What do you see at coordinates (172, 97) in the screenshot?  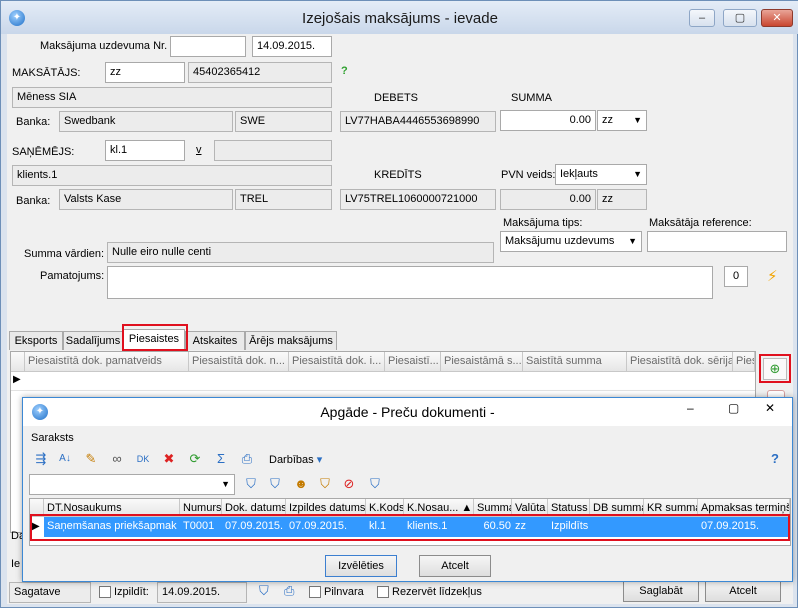 I see `payer-name-field: Mēness SIA` at bounding box center [172, 97].